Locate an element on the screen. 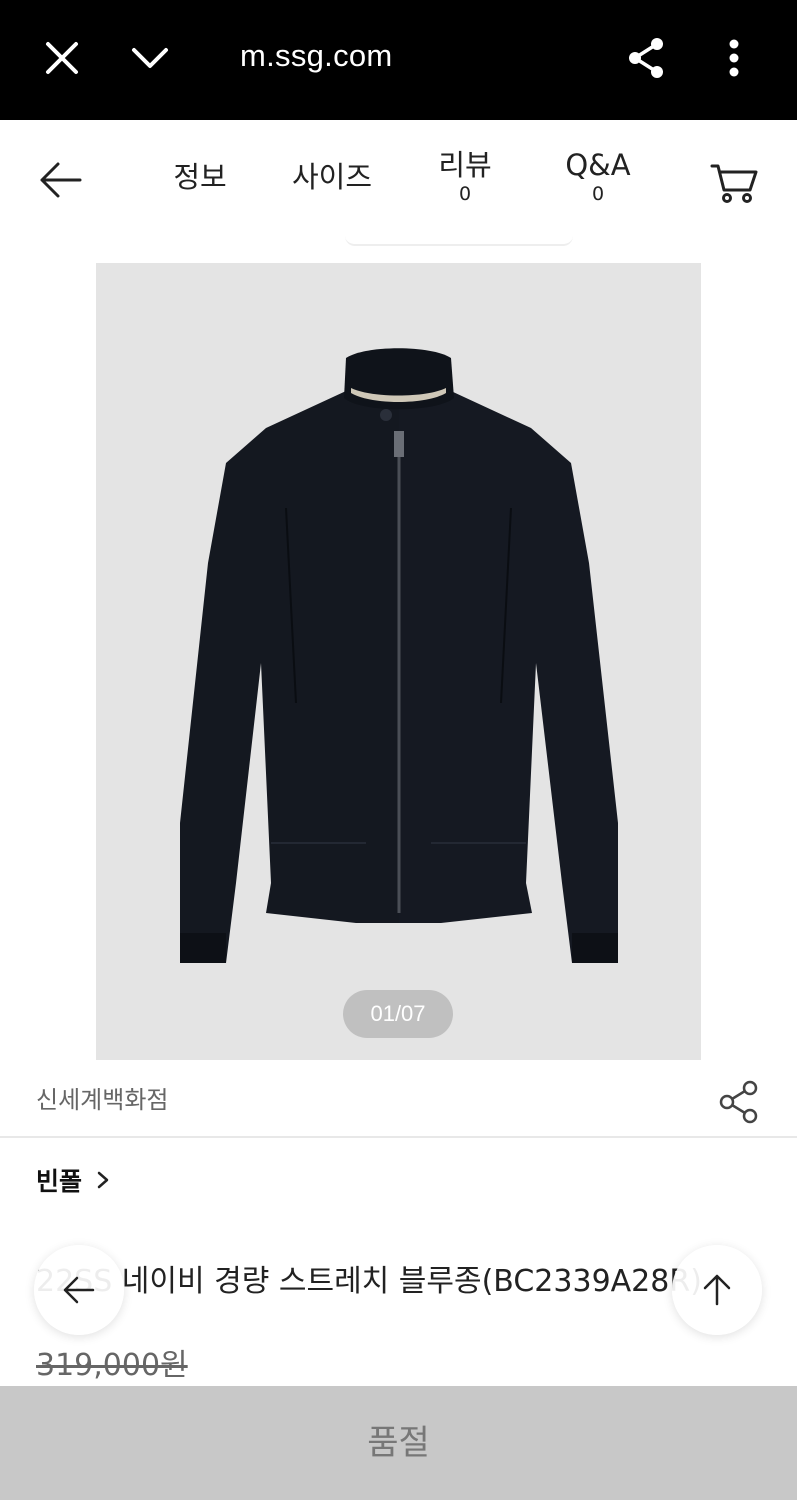 The width and height of the screenshot is (797, 1500). tab-review: 리뷰 0 is located at coordinates (465, 177).